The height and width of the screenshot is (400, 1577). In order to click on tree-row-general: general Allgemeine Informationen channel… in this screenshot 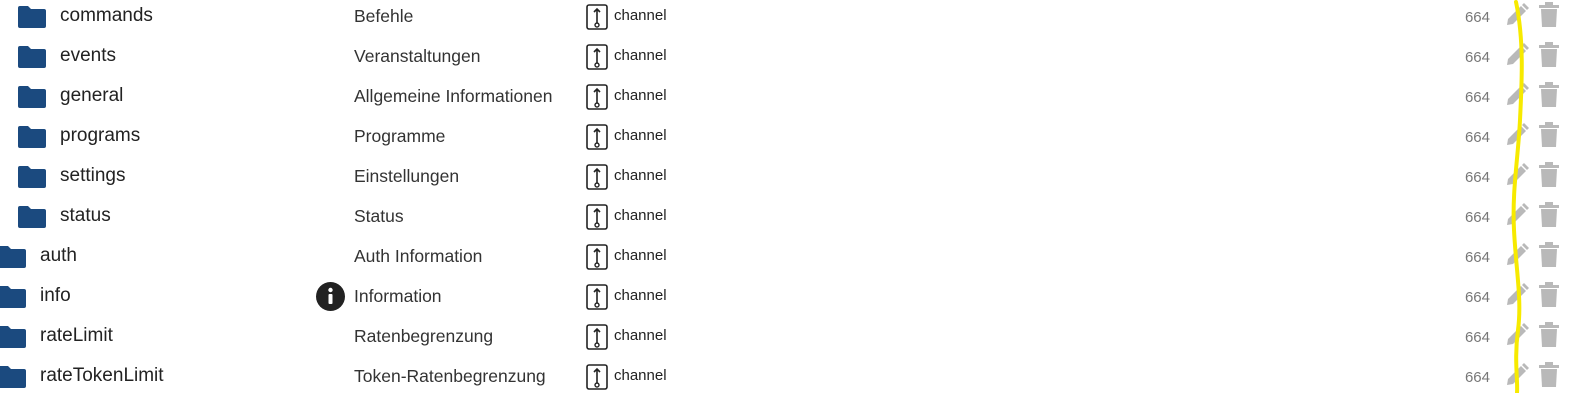, I will do `click(788, 100)`.